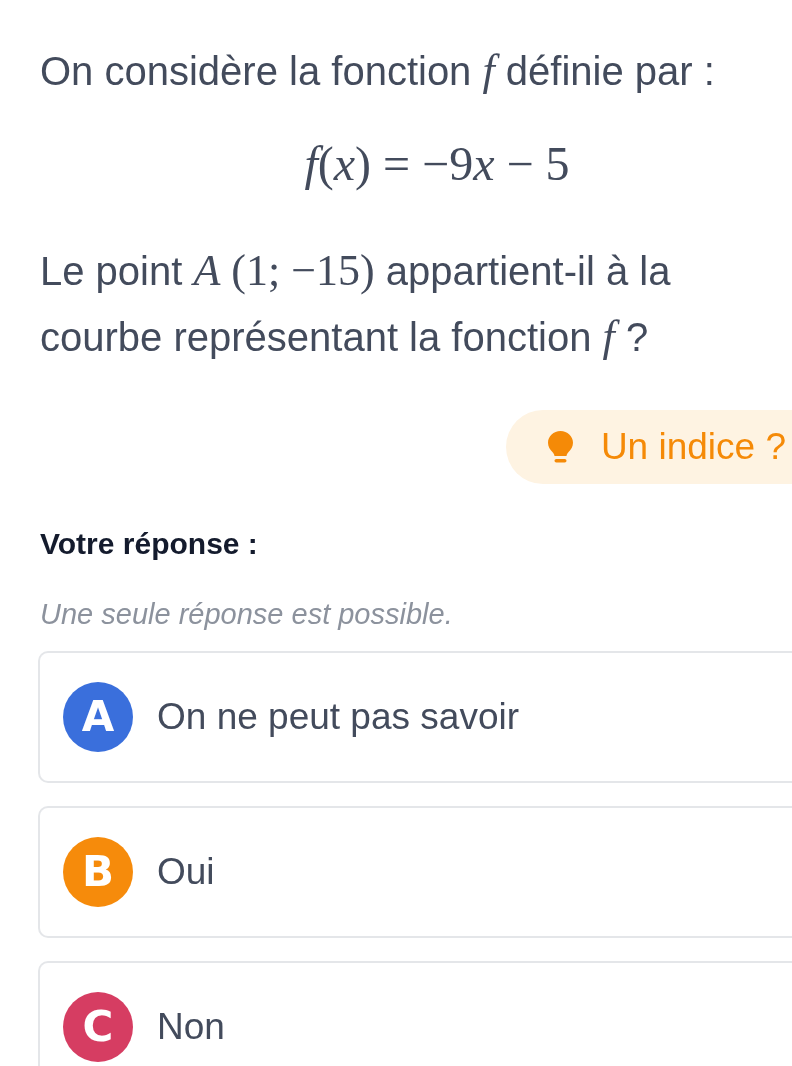  I want to click on question-text: Le point A (1; −15) appartient-il à la courbe représentant la fonction f ?, so click(356, 304).